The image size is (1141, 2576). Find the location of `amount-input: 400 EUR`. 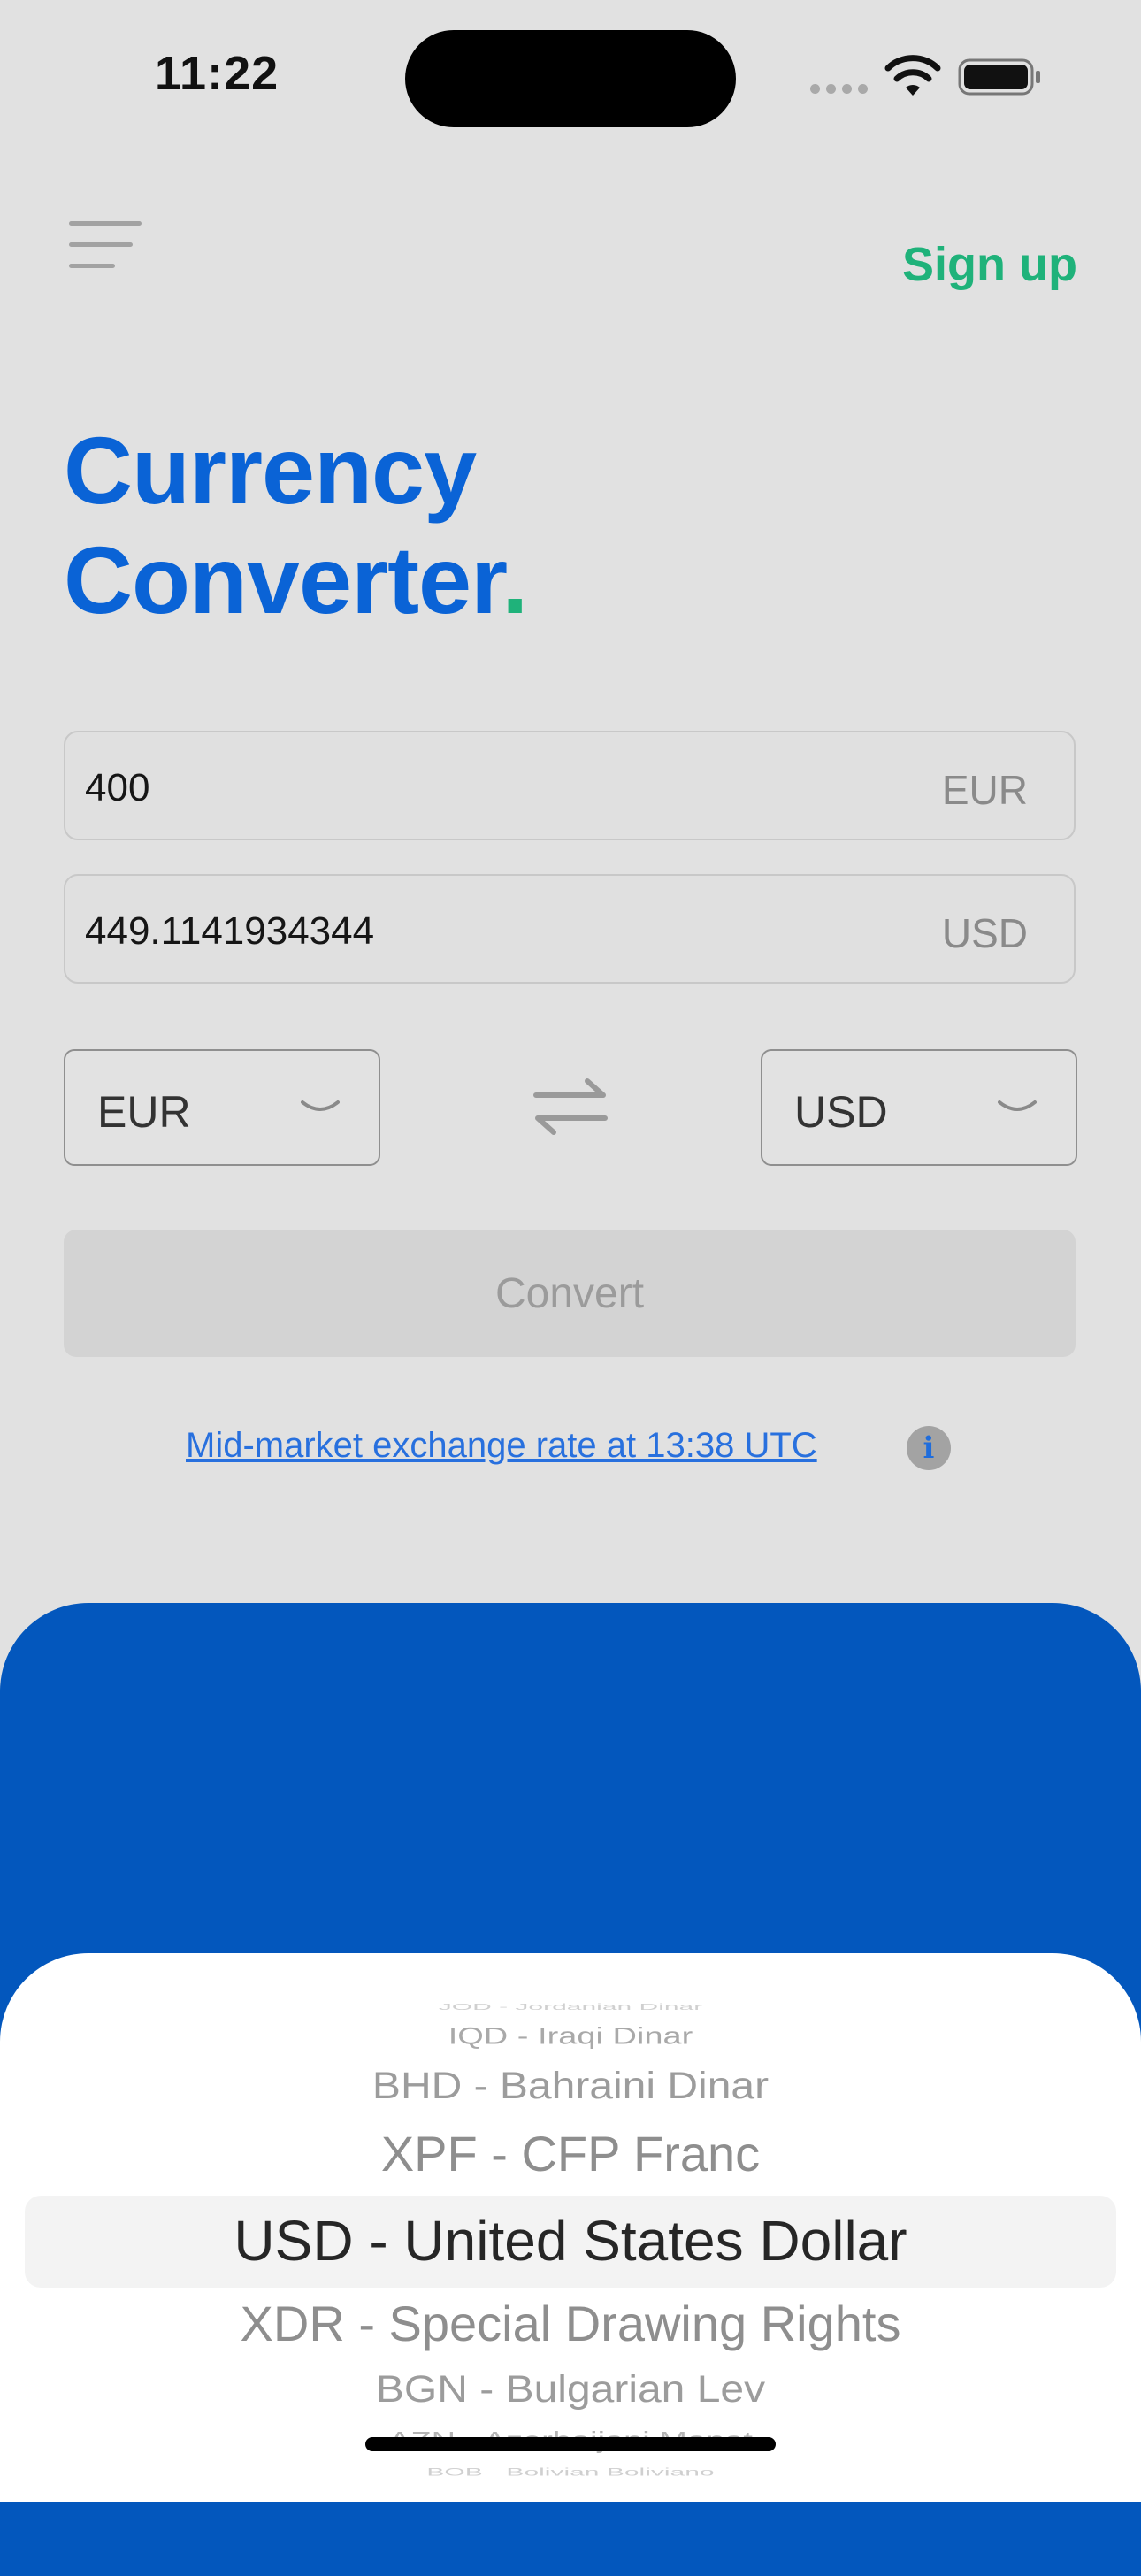

amount-input: 400 EUR is located at coordinates (570, 785).